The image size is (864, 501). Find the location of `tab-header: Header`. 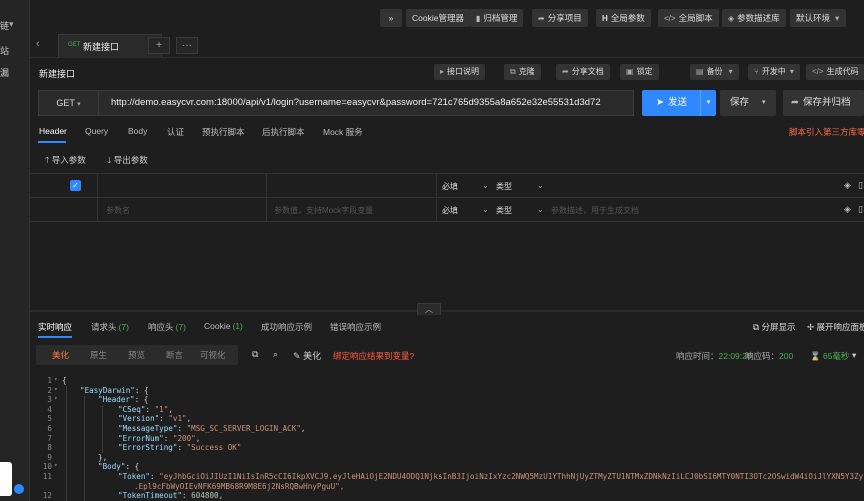

tab-header: Header is located at coordinates (53, 131).